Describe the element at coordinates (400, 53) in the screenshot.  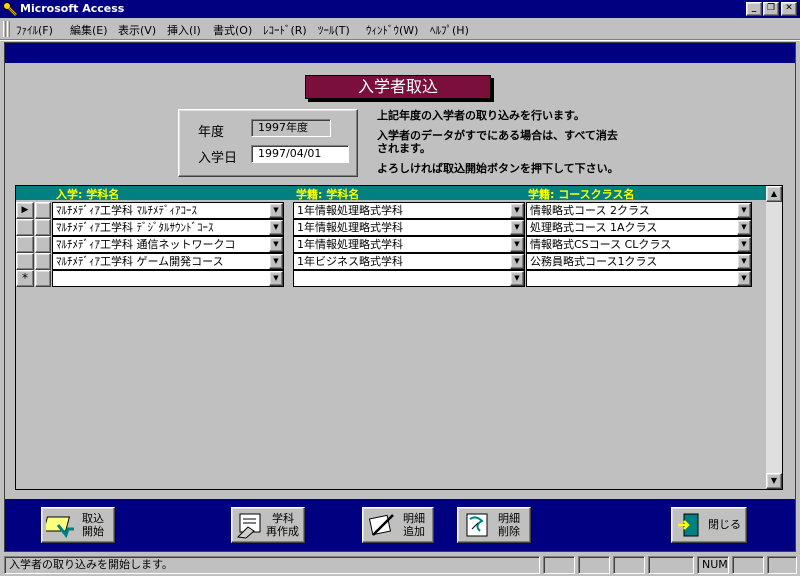
I see `form-header-bar` at that location.